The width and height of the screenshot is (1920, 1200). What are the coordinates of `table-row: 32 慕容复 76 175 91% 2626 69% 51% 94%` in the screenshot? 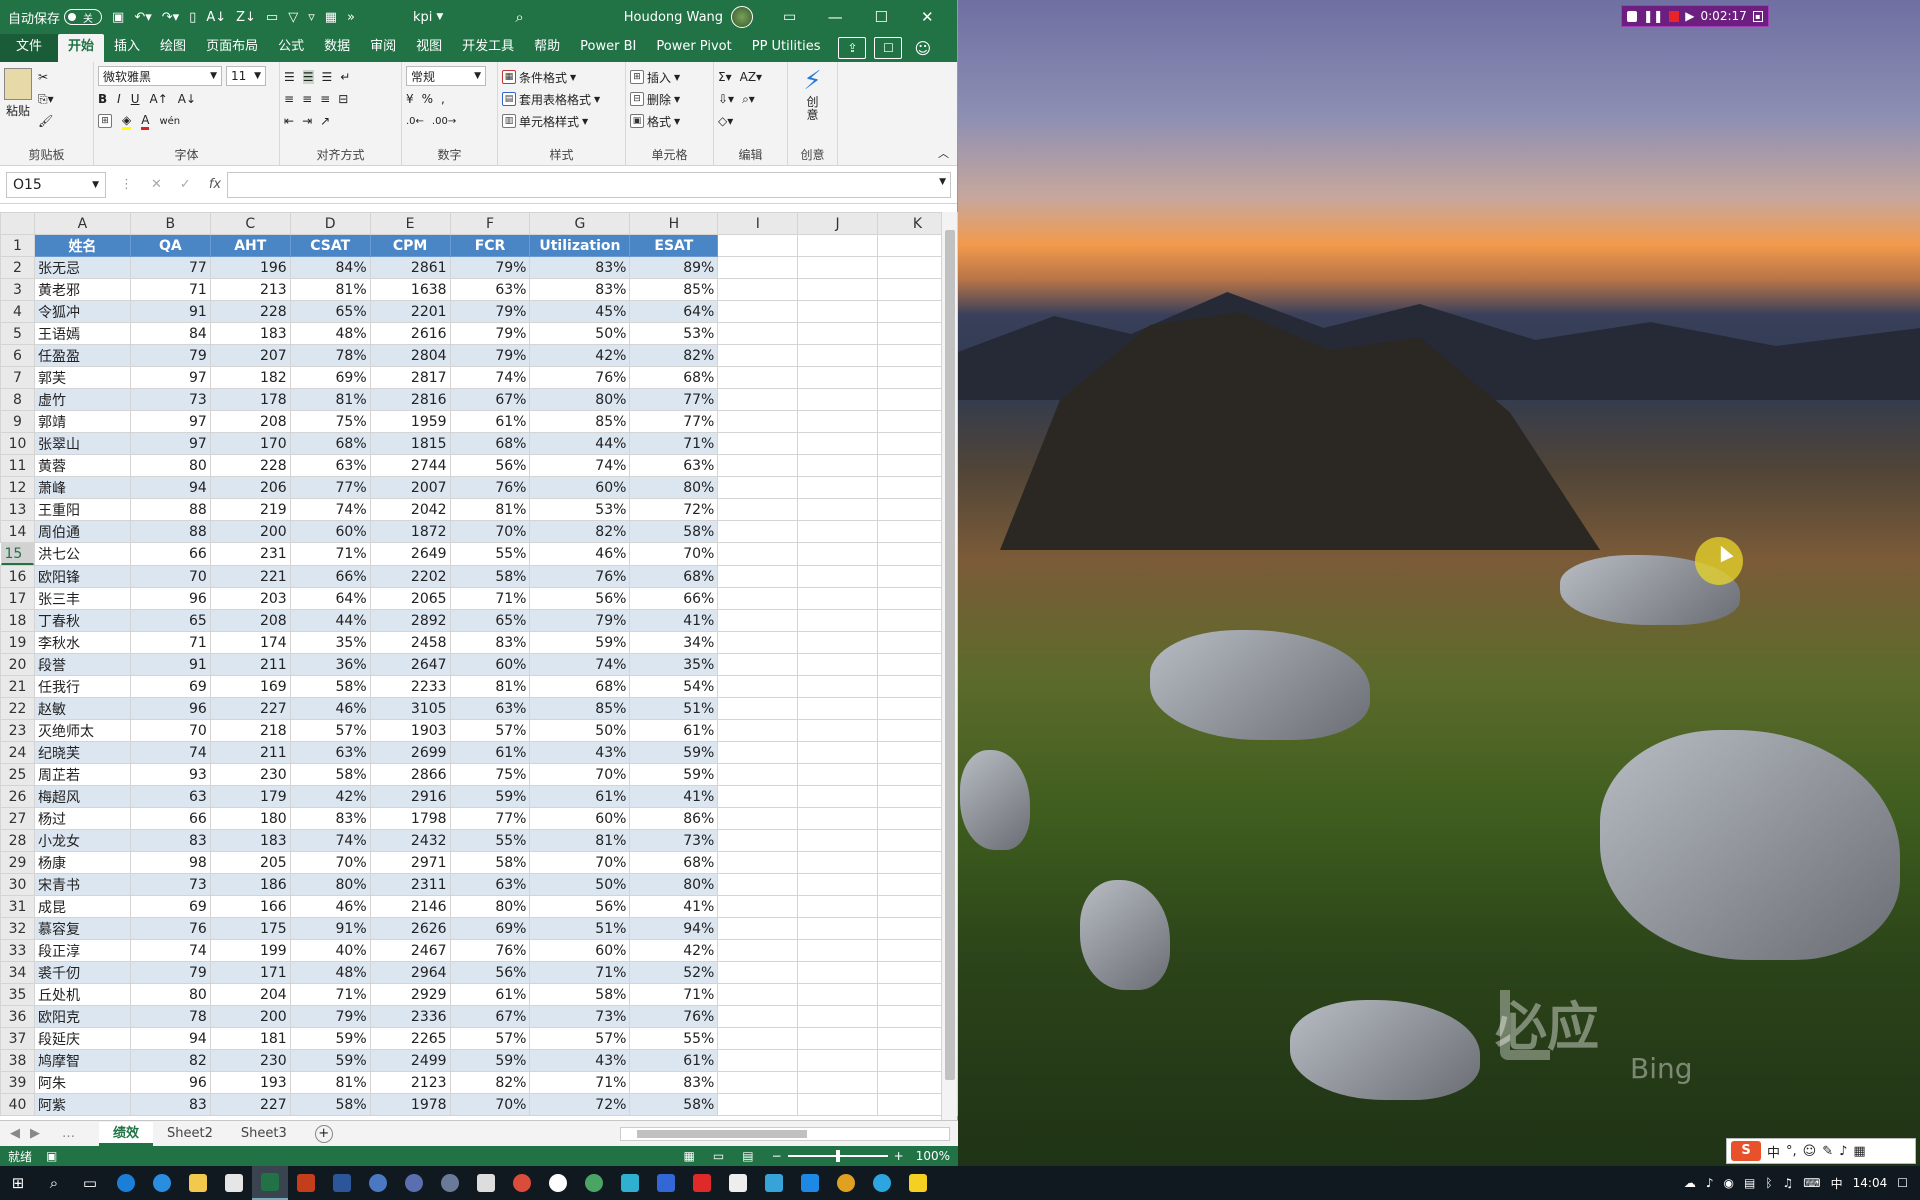 It's located at (479, 928).